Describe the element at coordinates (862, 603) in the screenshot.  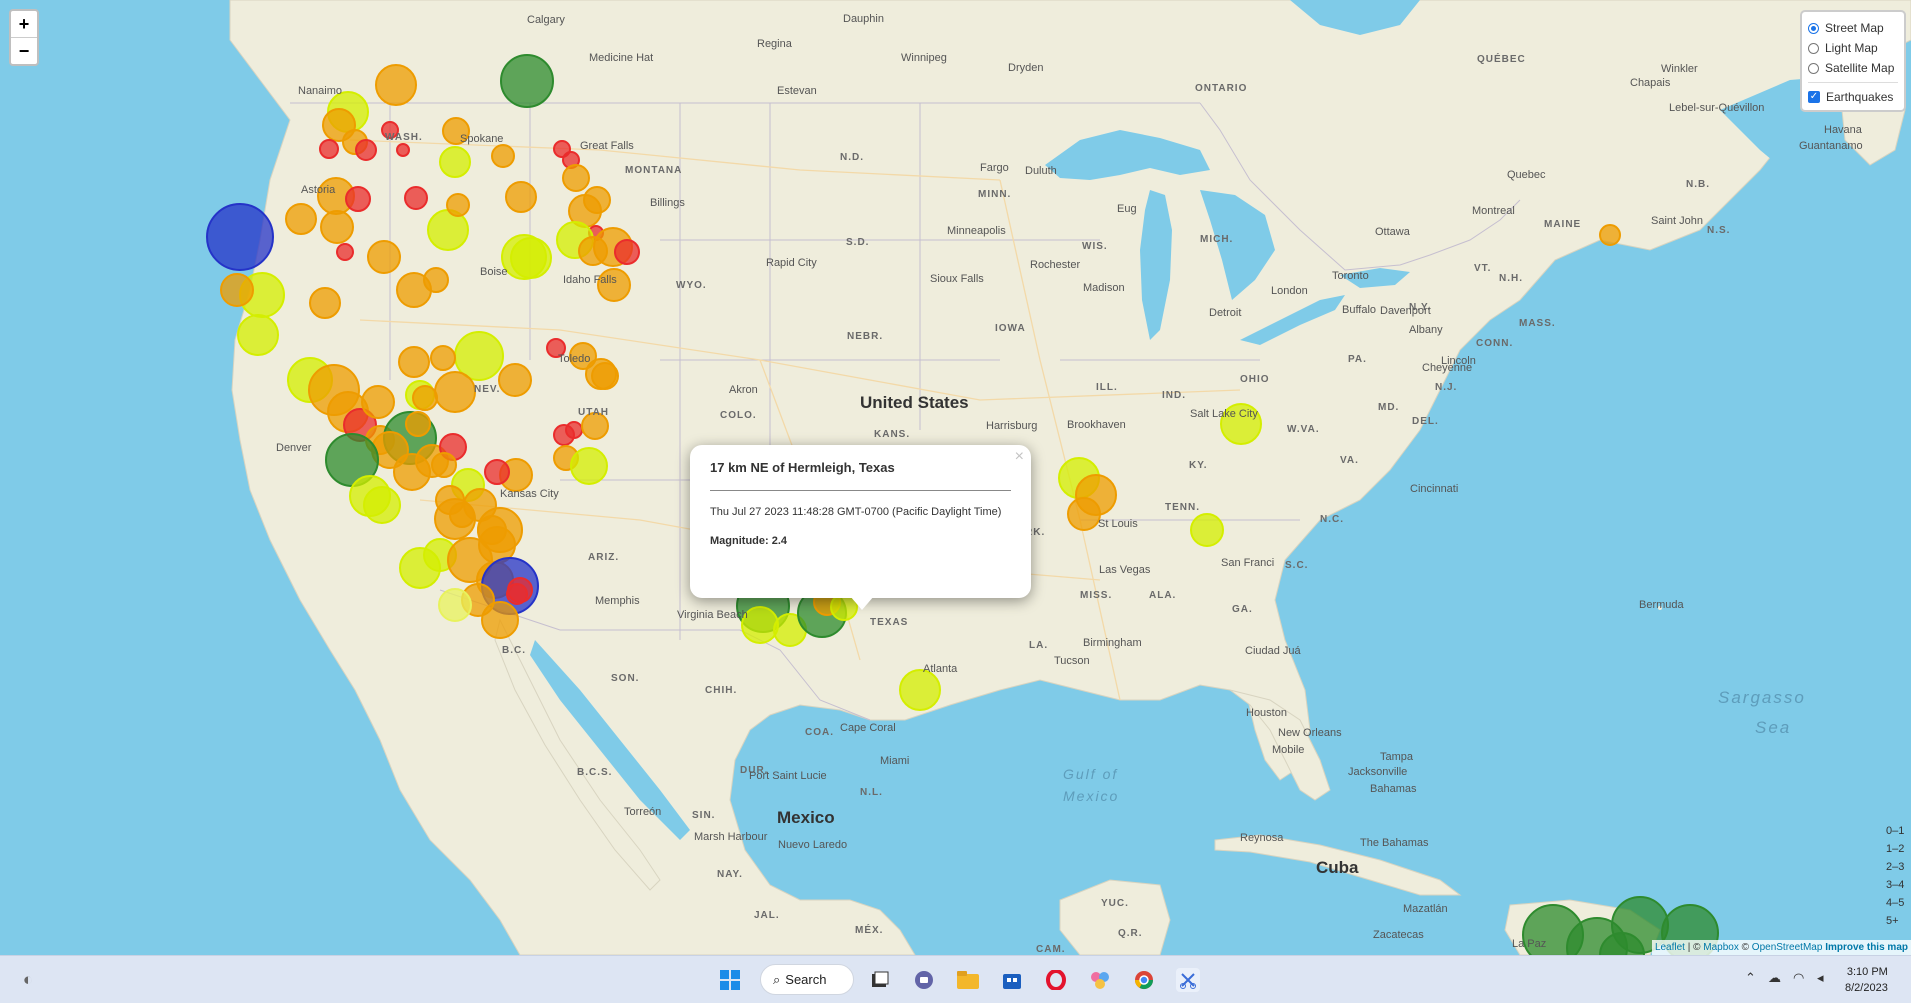
I see `popup-tip` at that location.